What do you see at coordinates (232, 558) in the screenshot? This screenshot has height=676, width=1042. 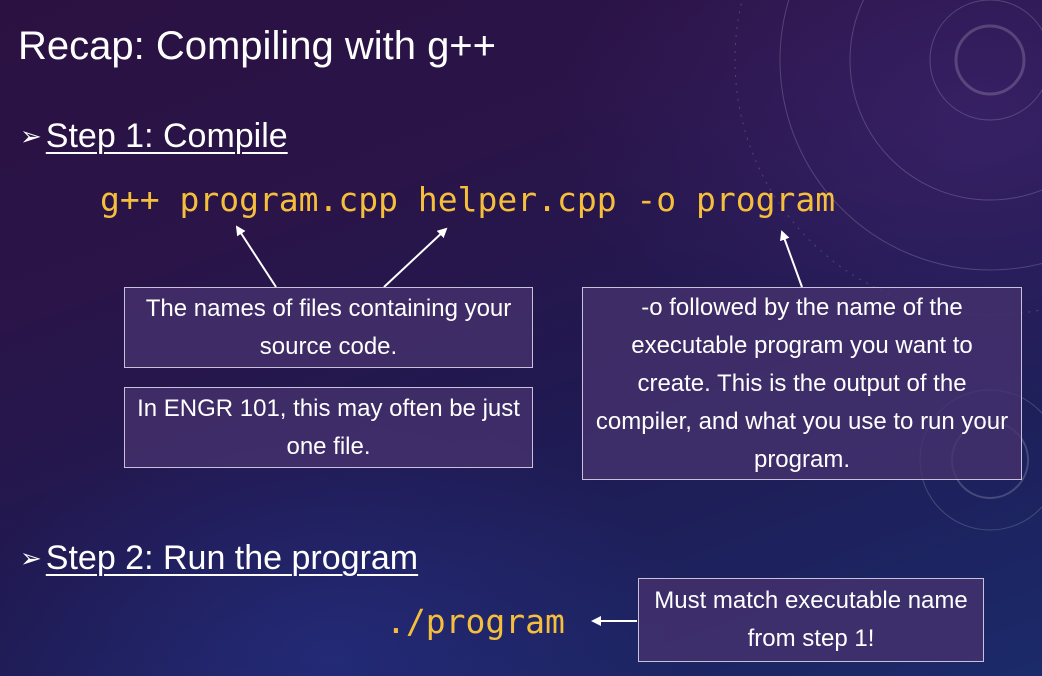 I see `step-2-label: Step 2: Run the program` at bounding box center [232, 558].